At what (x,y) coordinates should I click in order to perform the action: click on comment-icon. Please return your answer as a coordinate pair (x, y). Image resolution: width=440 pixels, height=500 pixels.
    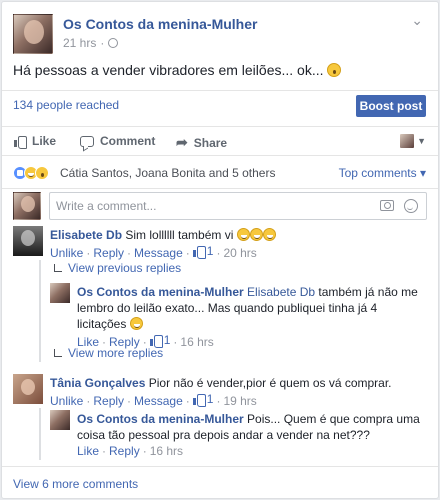
    Looking at the image, I should click on (87, 141).